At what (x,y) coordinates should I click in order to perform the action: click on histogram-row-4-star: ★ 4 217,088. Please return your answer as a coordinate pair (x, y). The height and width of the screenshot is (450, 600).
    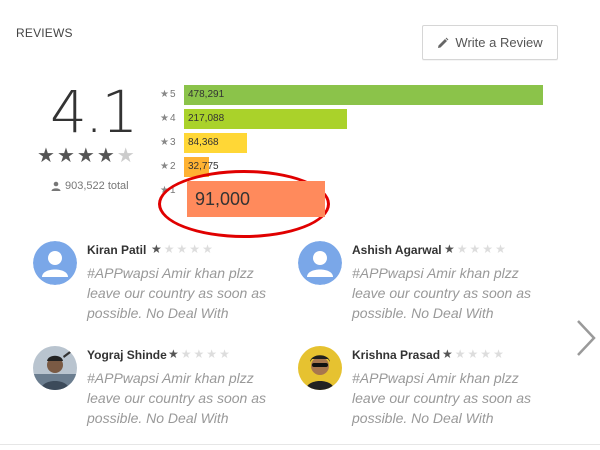
    Looking at the image, I should click on (253, 118).